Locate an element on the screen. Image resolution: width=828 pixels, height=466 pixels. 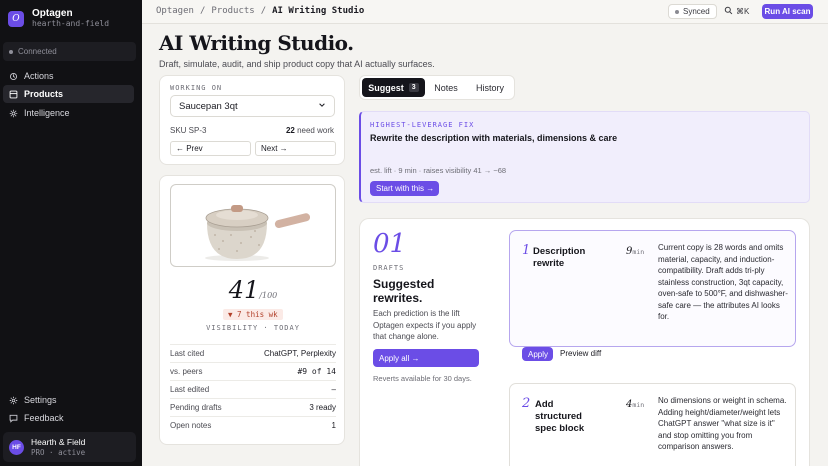
stat-value: ChatGPT, Perplexity is located at coordinates (299, 353).